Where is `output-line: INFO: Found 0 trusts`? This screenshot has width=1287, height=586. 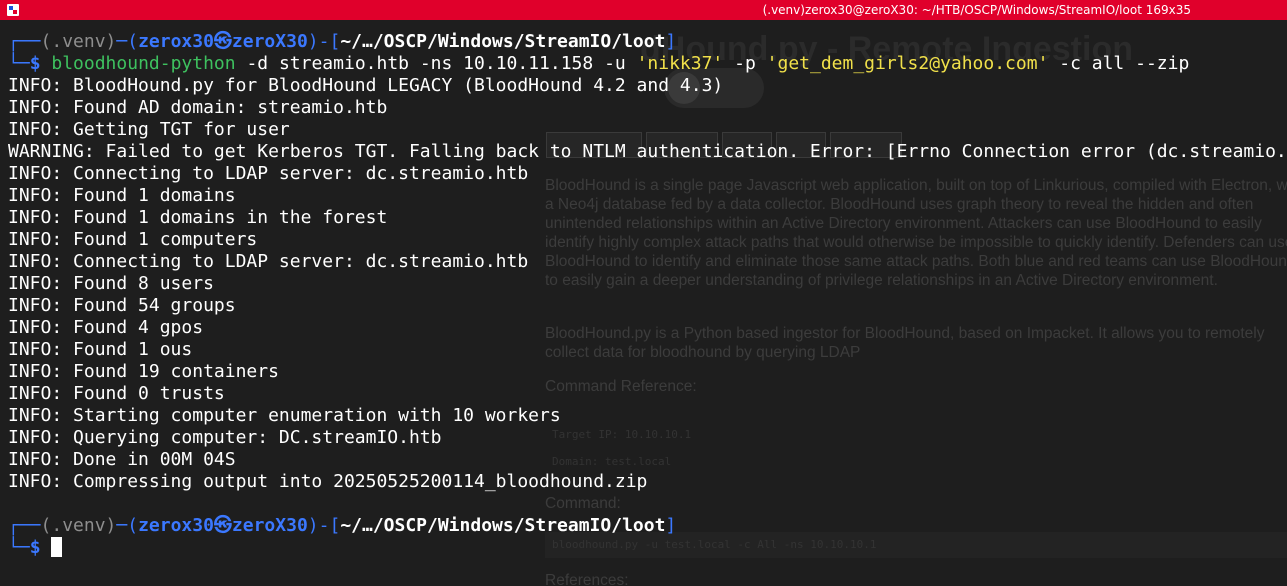
output-line: INFO: Found 0 trusts is located at coordinates (116, 393).